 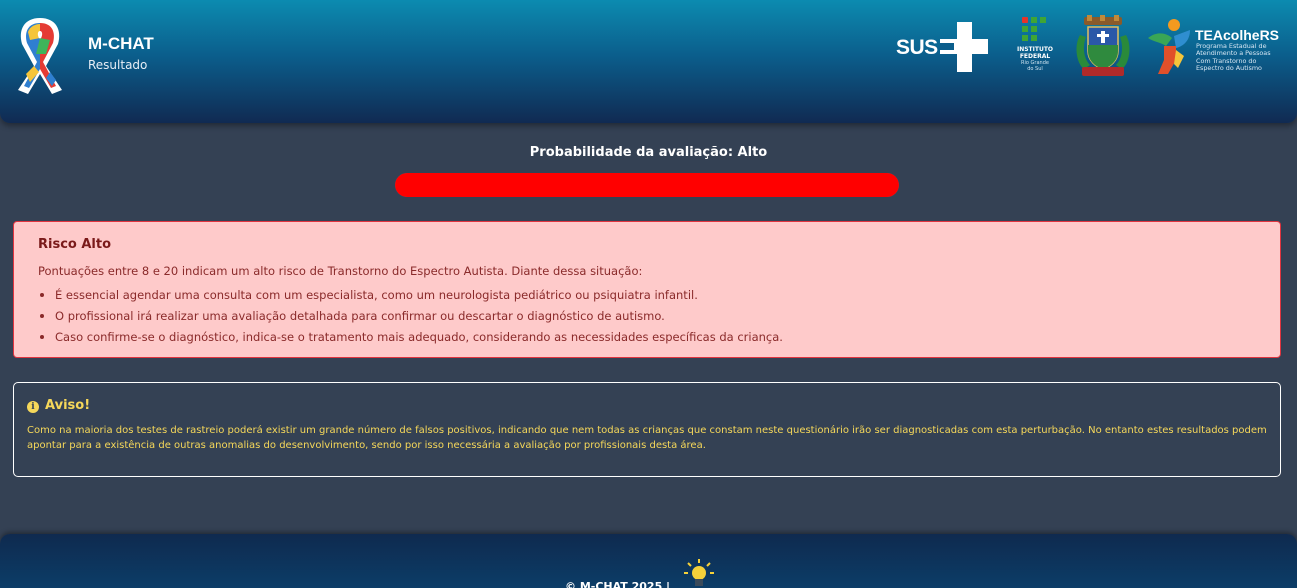 What do you see at coordinates (648, 152) in the screenshot?
I see `probability-label: Probabilidade da avaliação: Alto` at bounding box center [648, 152].